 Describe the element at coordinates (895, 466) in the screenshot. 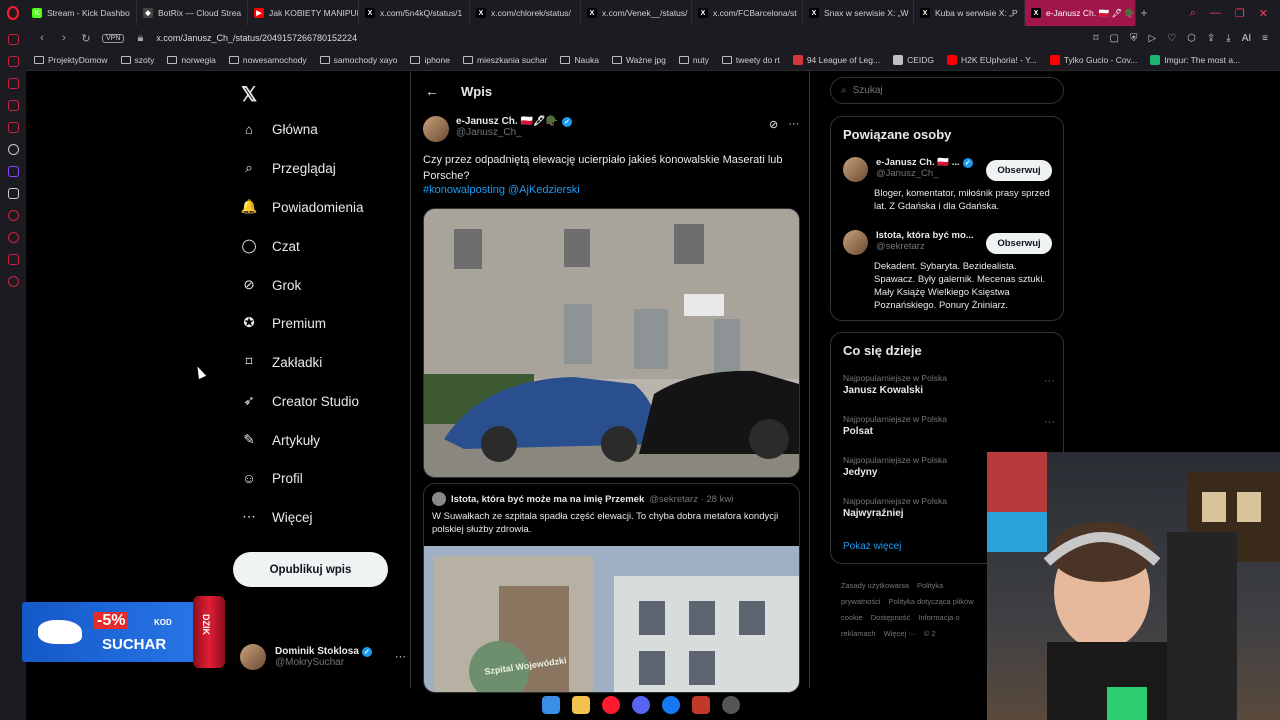

I see `trend-item: Najpopularniejsze w Polska Jedyny` at that location.